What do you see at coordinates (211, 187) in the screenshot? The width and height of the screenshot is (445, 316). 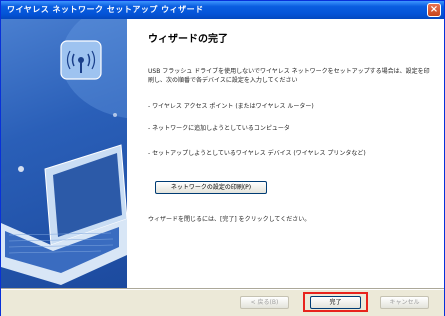 I see `print-settings-button: ネットワークの設定の印刷(P)` at bounding box center [211, 187].